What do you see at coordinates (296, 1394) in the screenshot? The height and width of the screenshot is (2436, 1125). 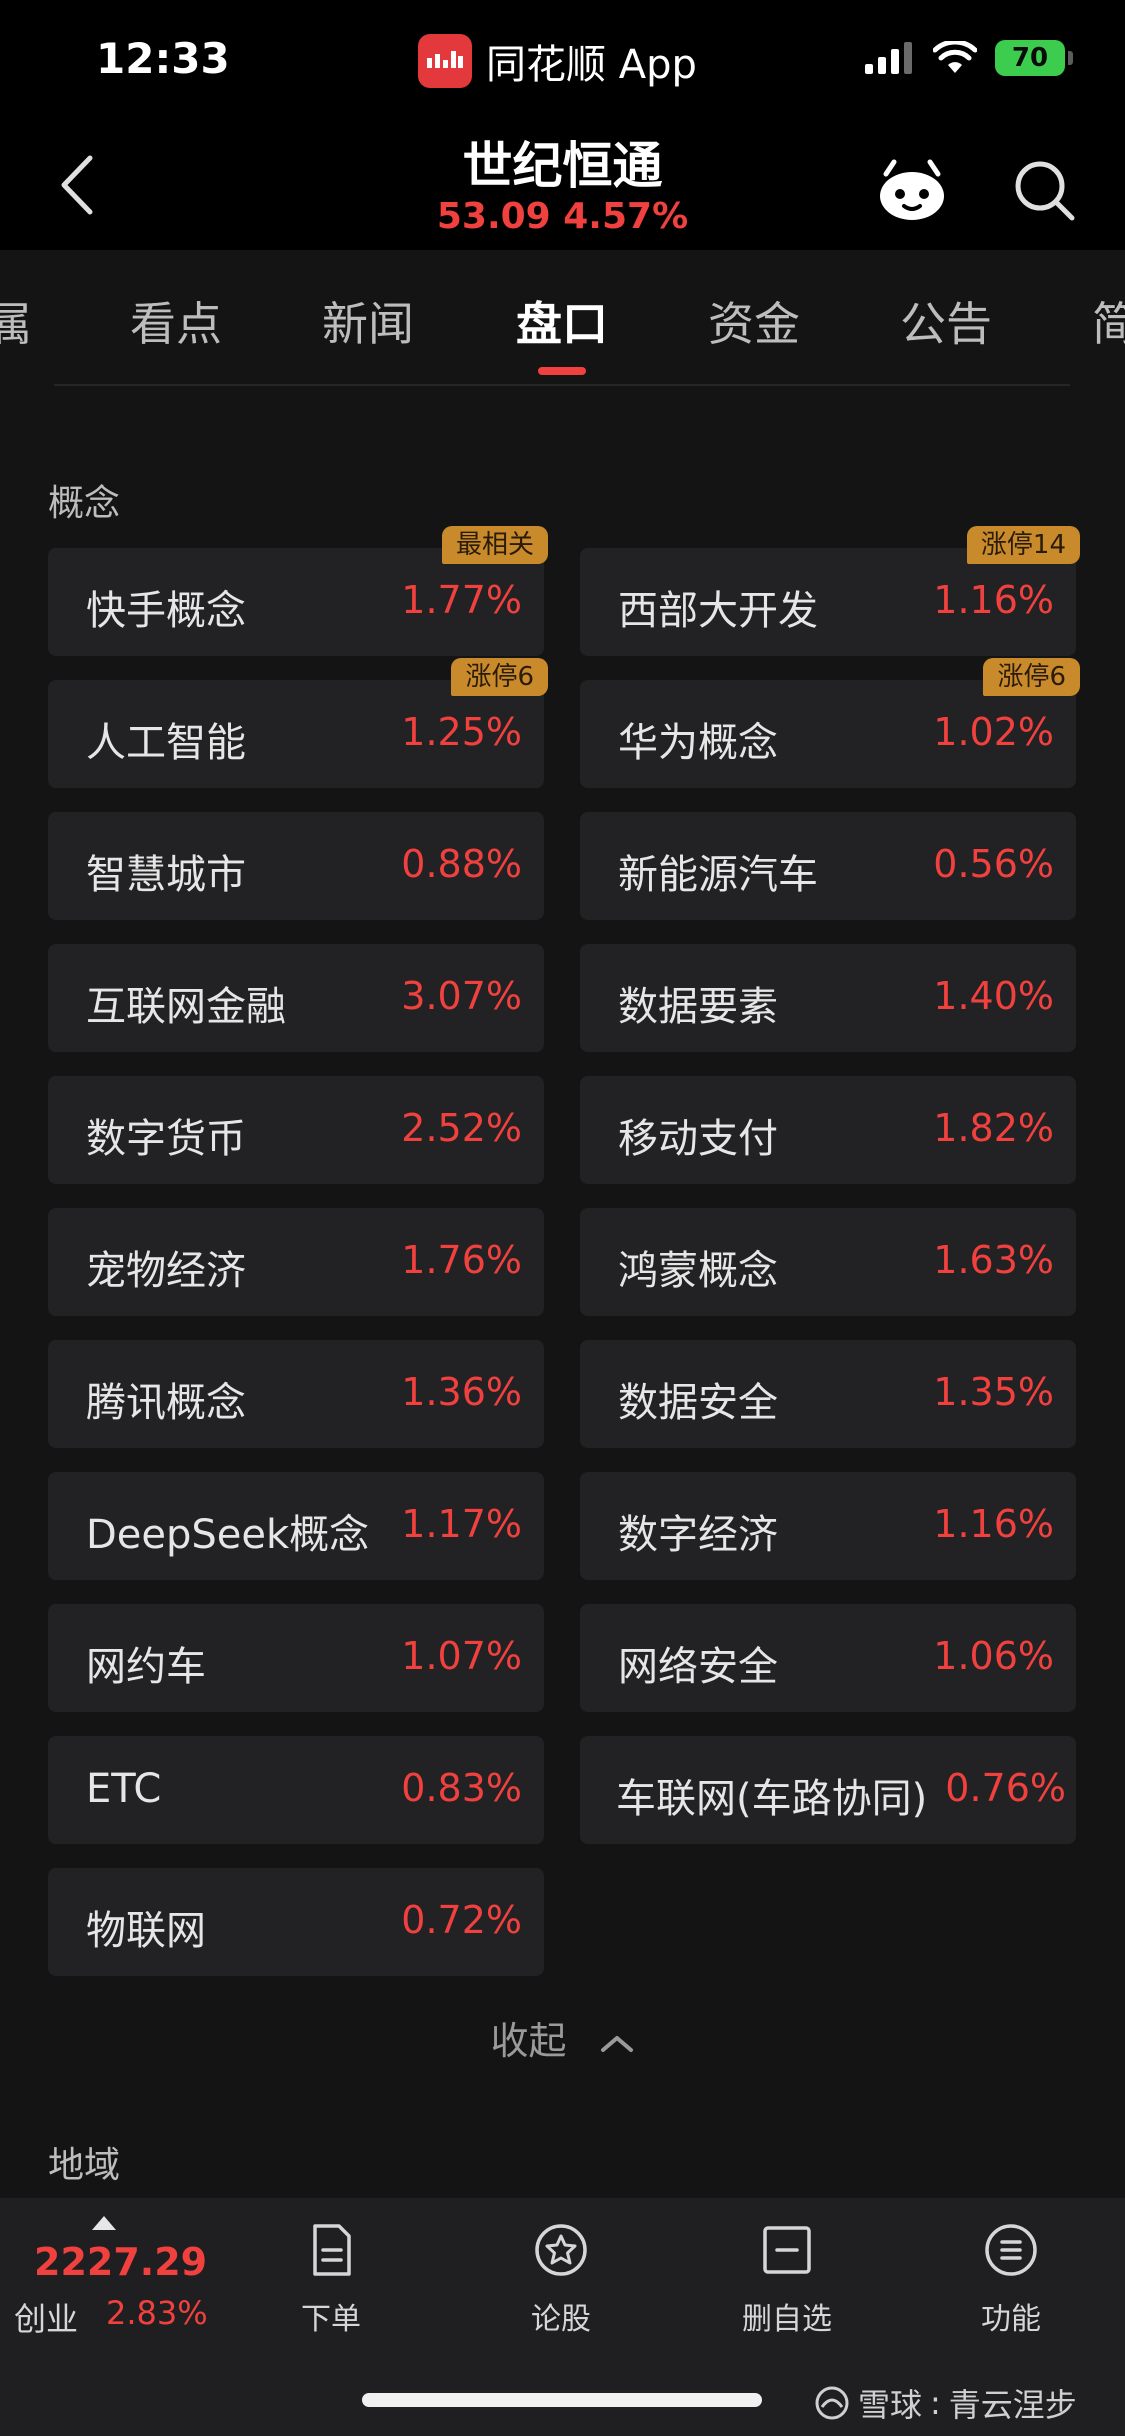 I see `concept-cell: 腾讯概念 1.36%` at bounding box center [296, 1394].